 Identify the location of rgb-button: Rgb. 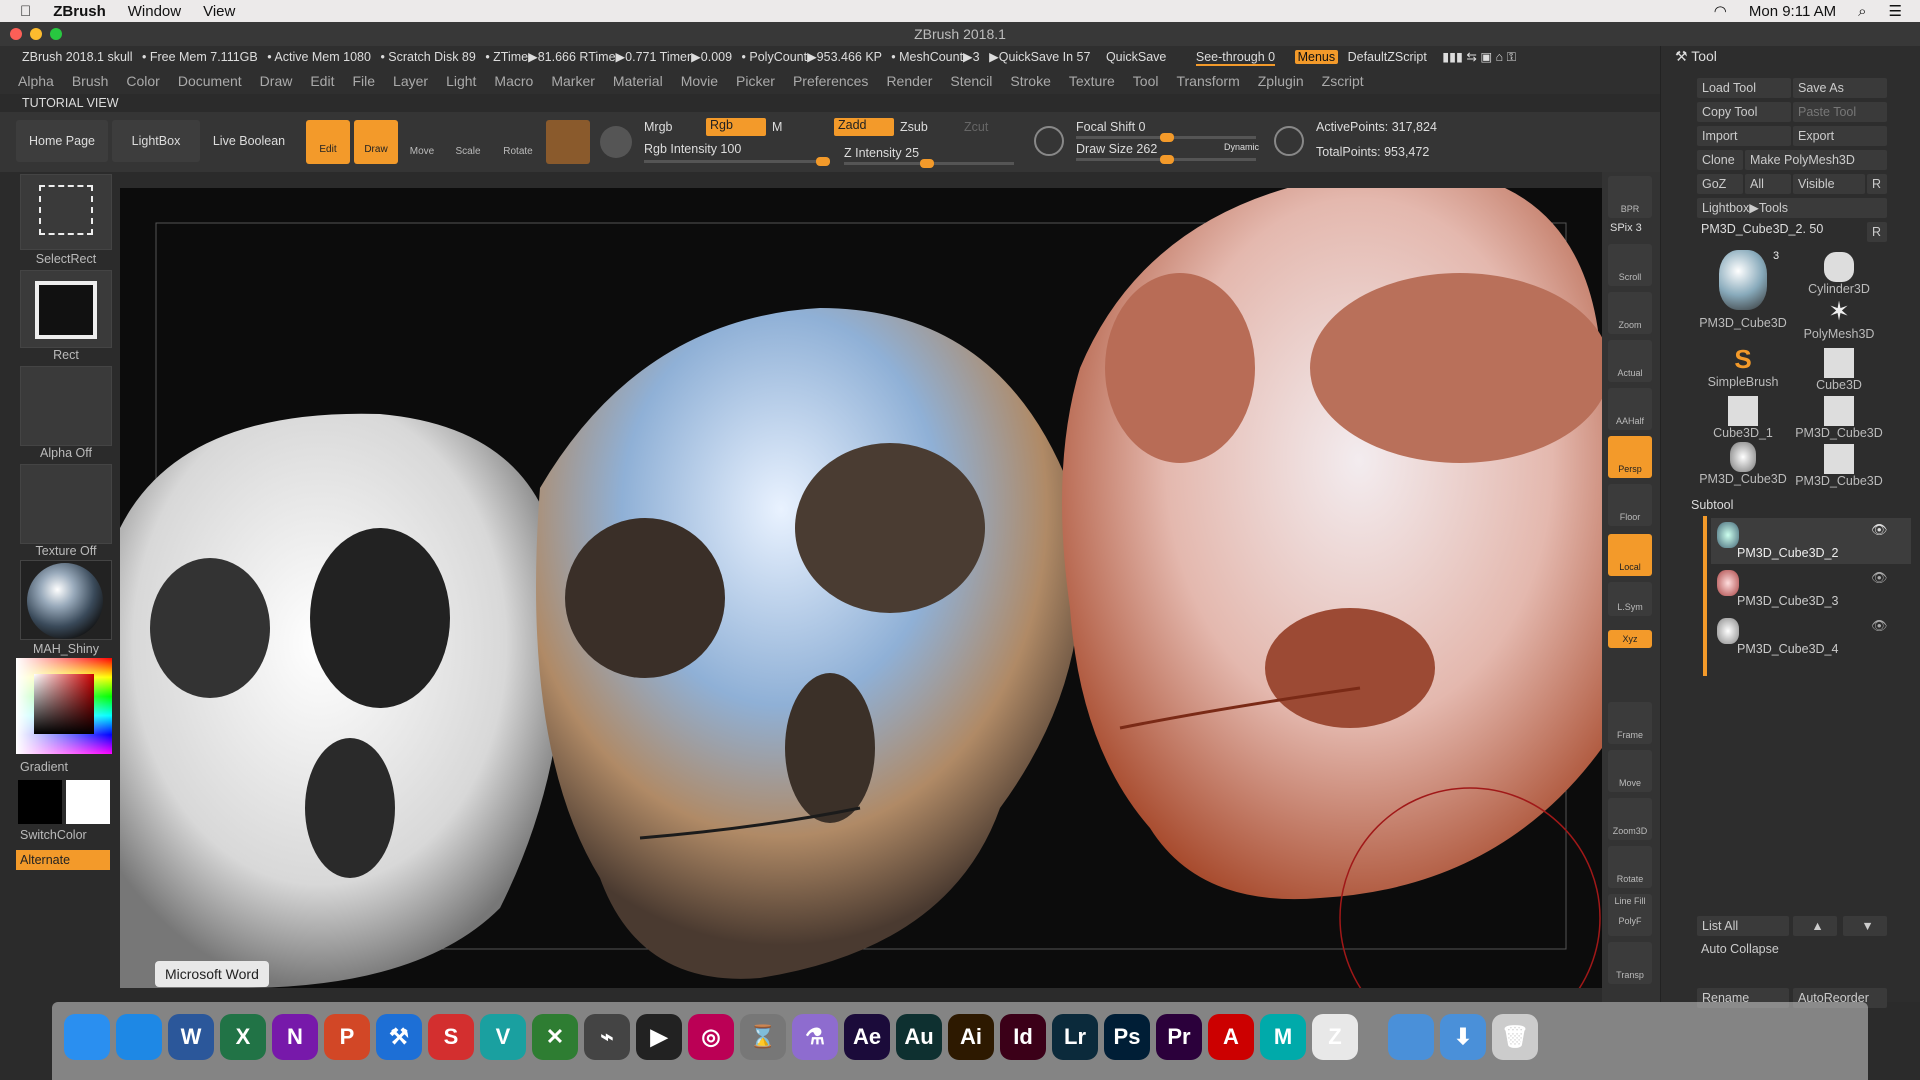
(736, 127).